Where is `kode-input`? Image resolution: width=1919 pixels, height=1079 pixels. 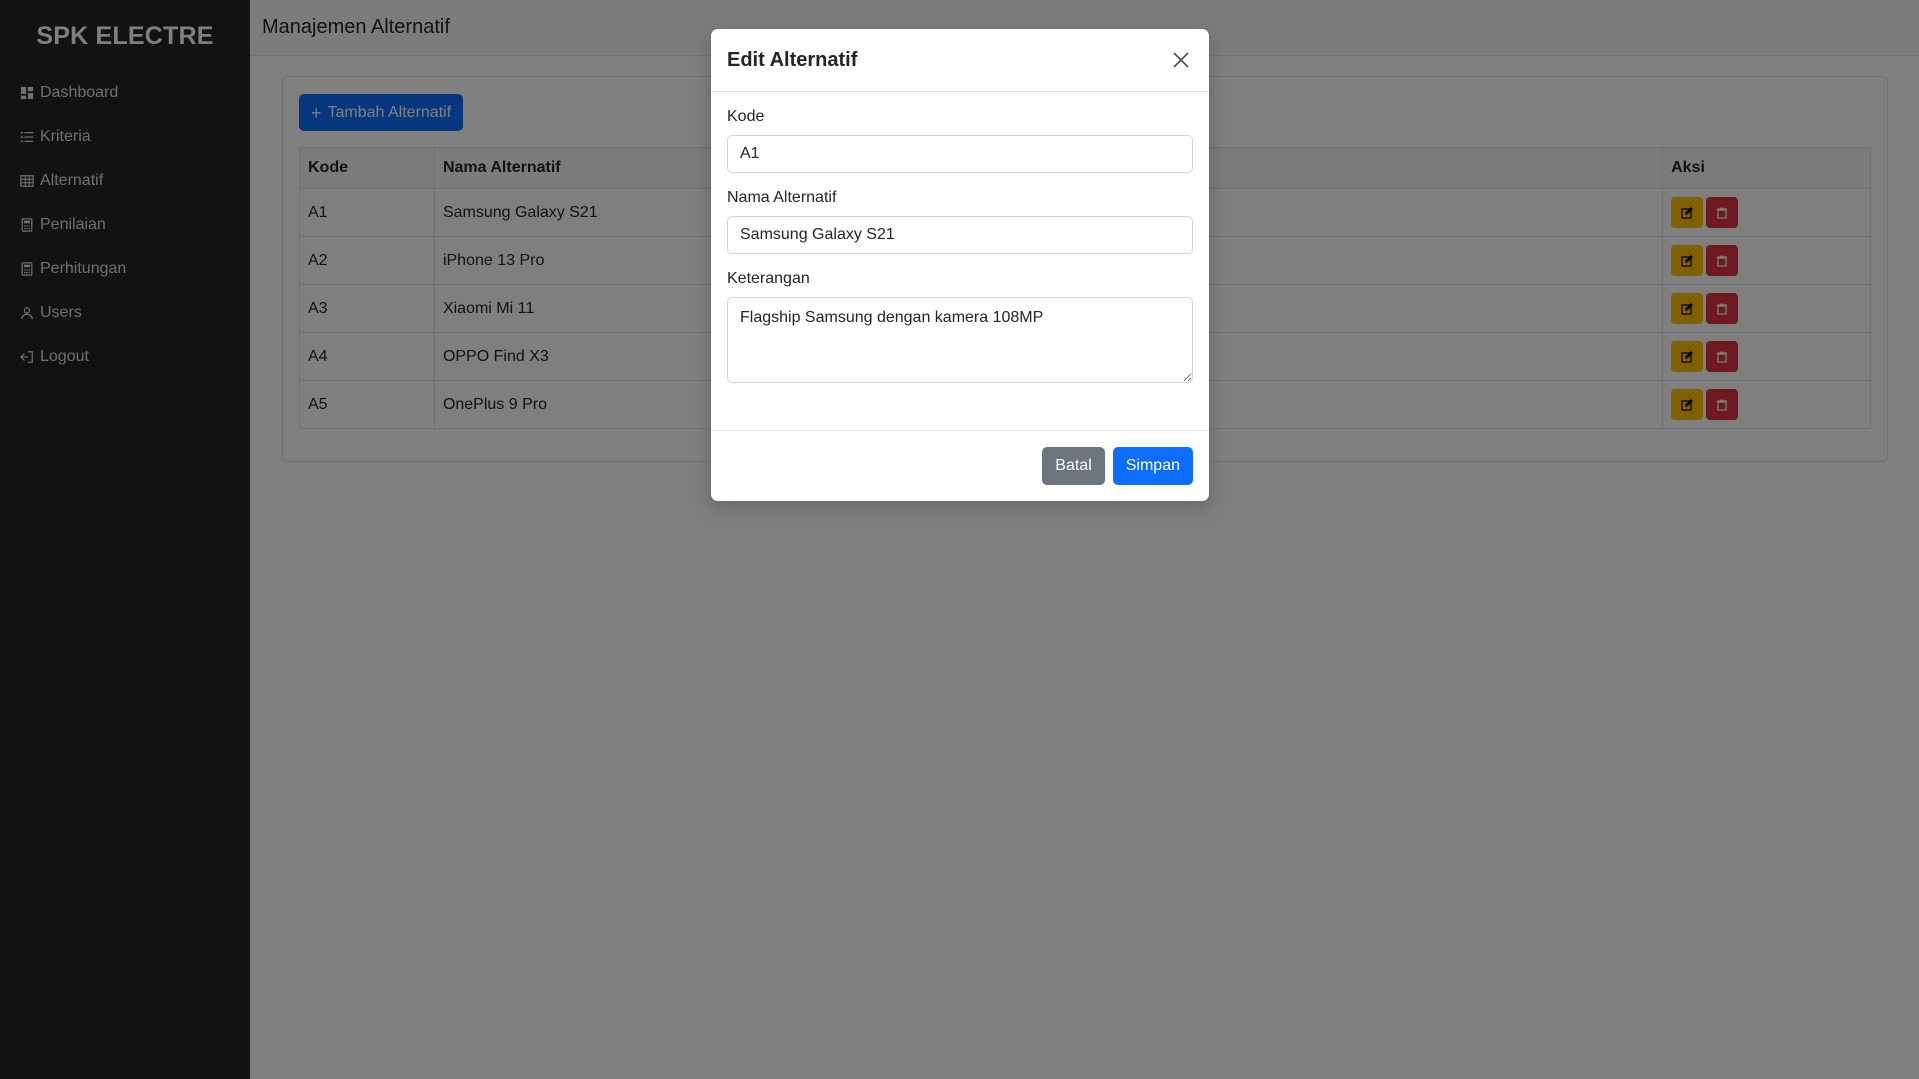 kode-input is located at coordinates (960, 154).